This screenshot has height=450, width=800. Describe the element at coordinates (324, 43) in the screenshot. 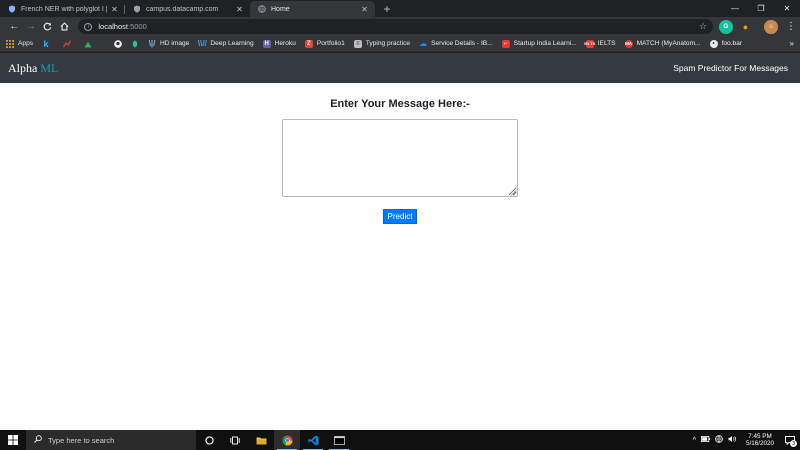

I see `bookmark-portfolio1: Z Portfolio1` at that location.